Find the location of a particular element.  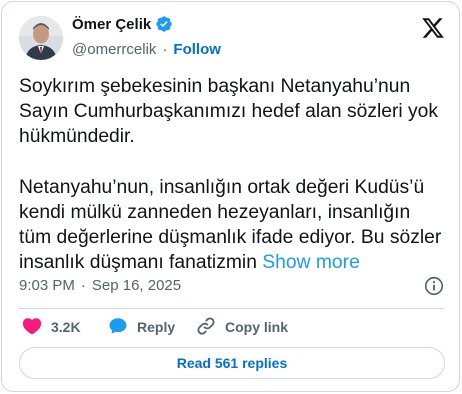

tweet-timestamp: 9:03 PM · Sep 16, 2025 is located at coordinates (100, 285).